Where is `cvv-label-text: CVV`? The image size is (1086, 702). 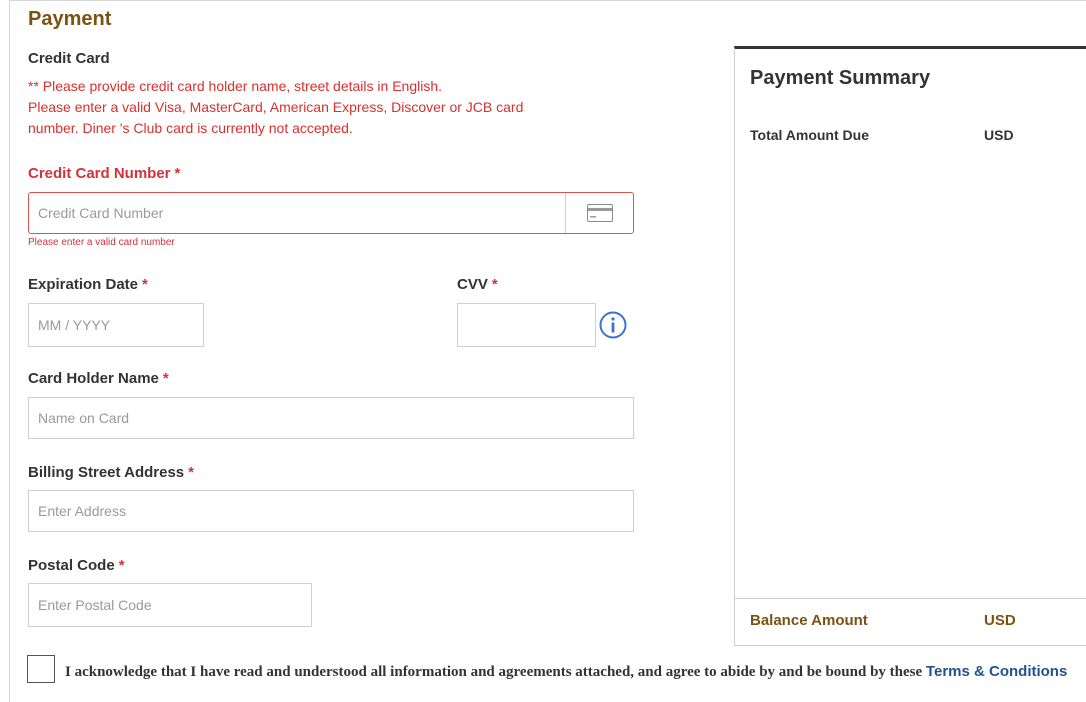
cvv-label-text: CVV is located at coordinates (472, 284).